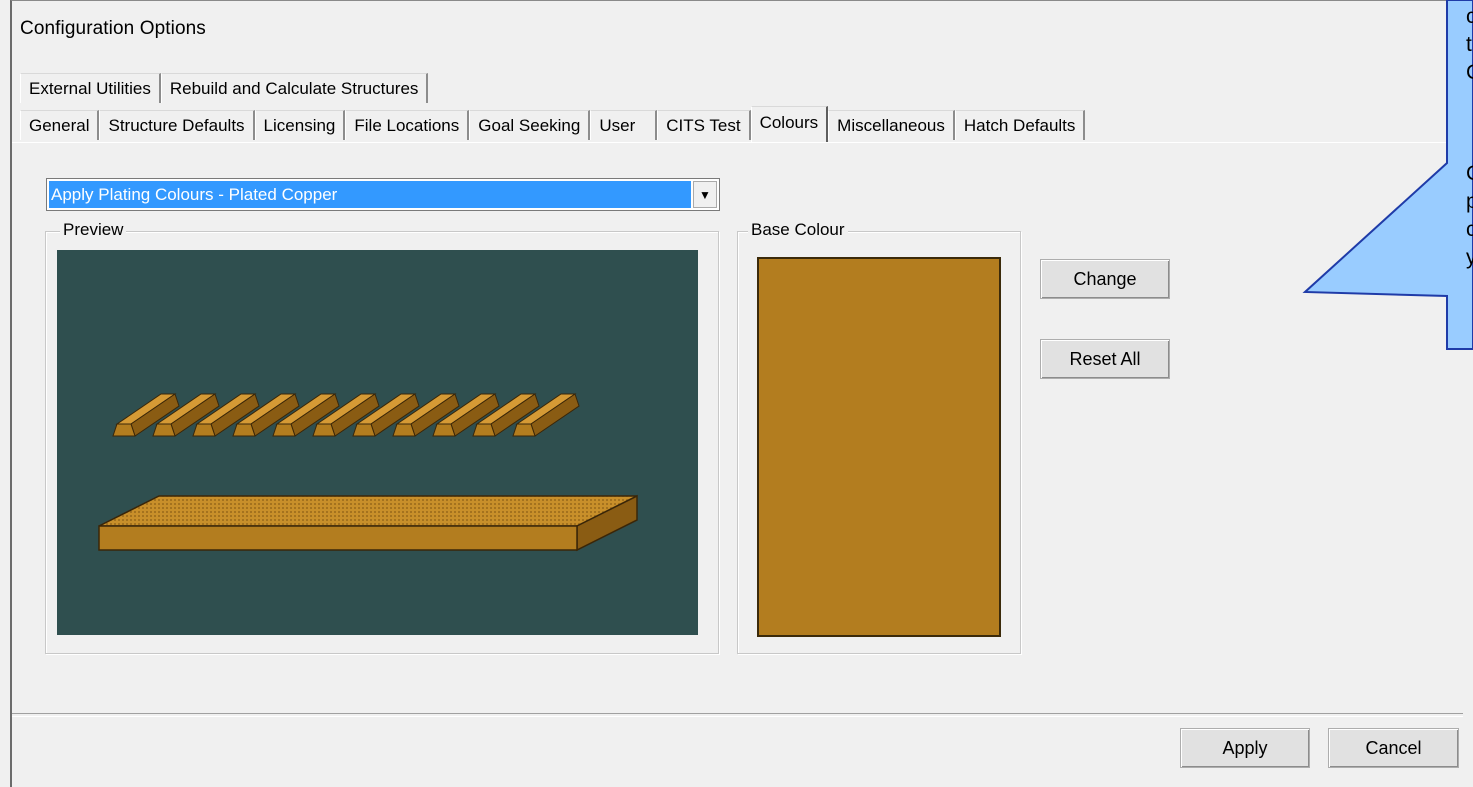 This screenshot has height=787, width=1473. I want to click on plating-colour-select: Apply Plating Colours - Plated Copper ▼, so click(383, 194).